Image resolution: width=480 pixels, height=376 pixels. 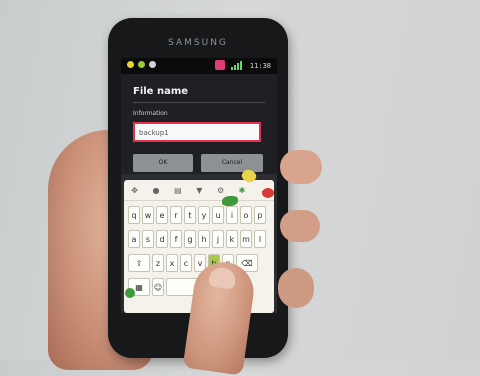 What do you see at coordinates (199, 66) in the screenshot?
I see `status-bar: 11:38` at bounding box center [199, 66].